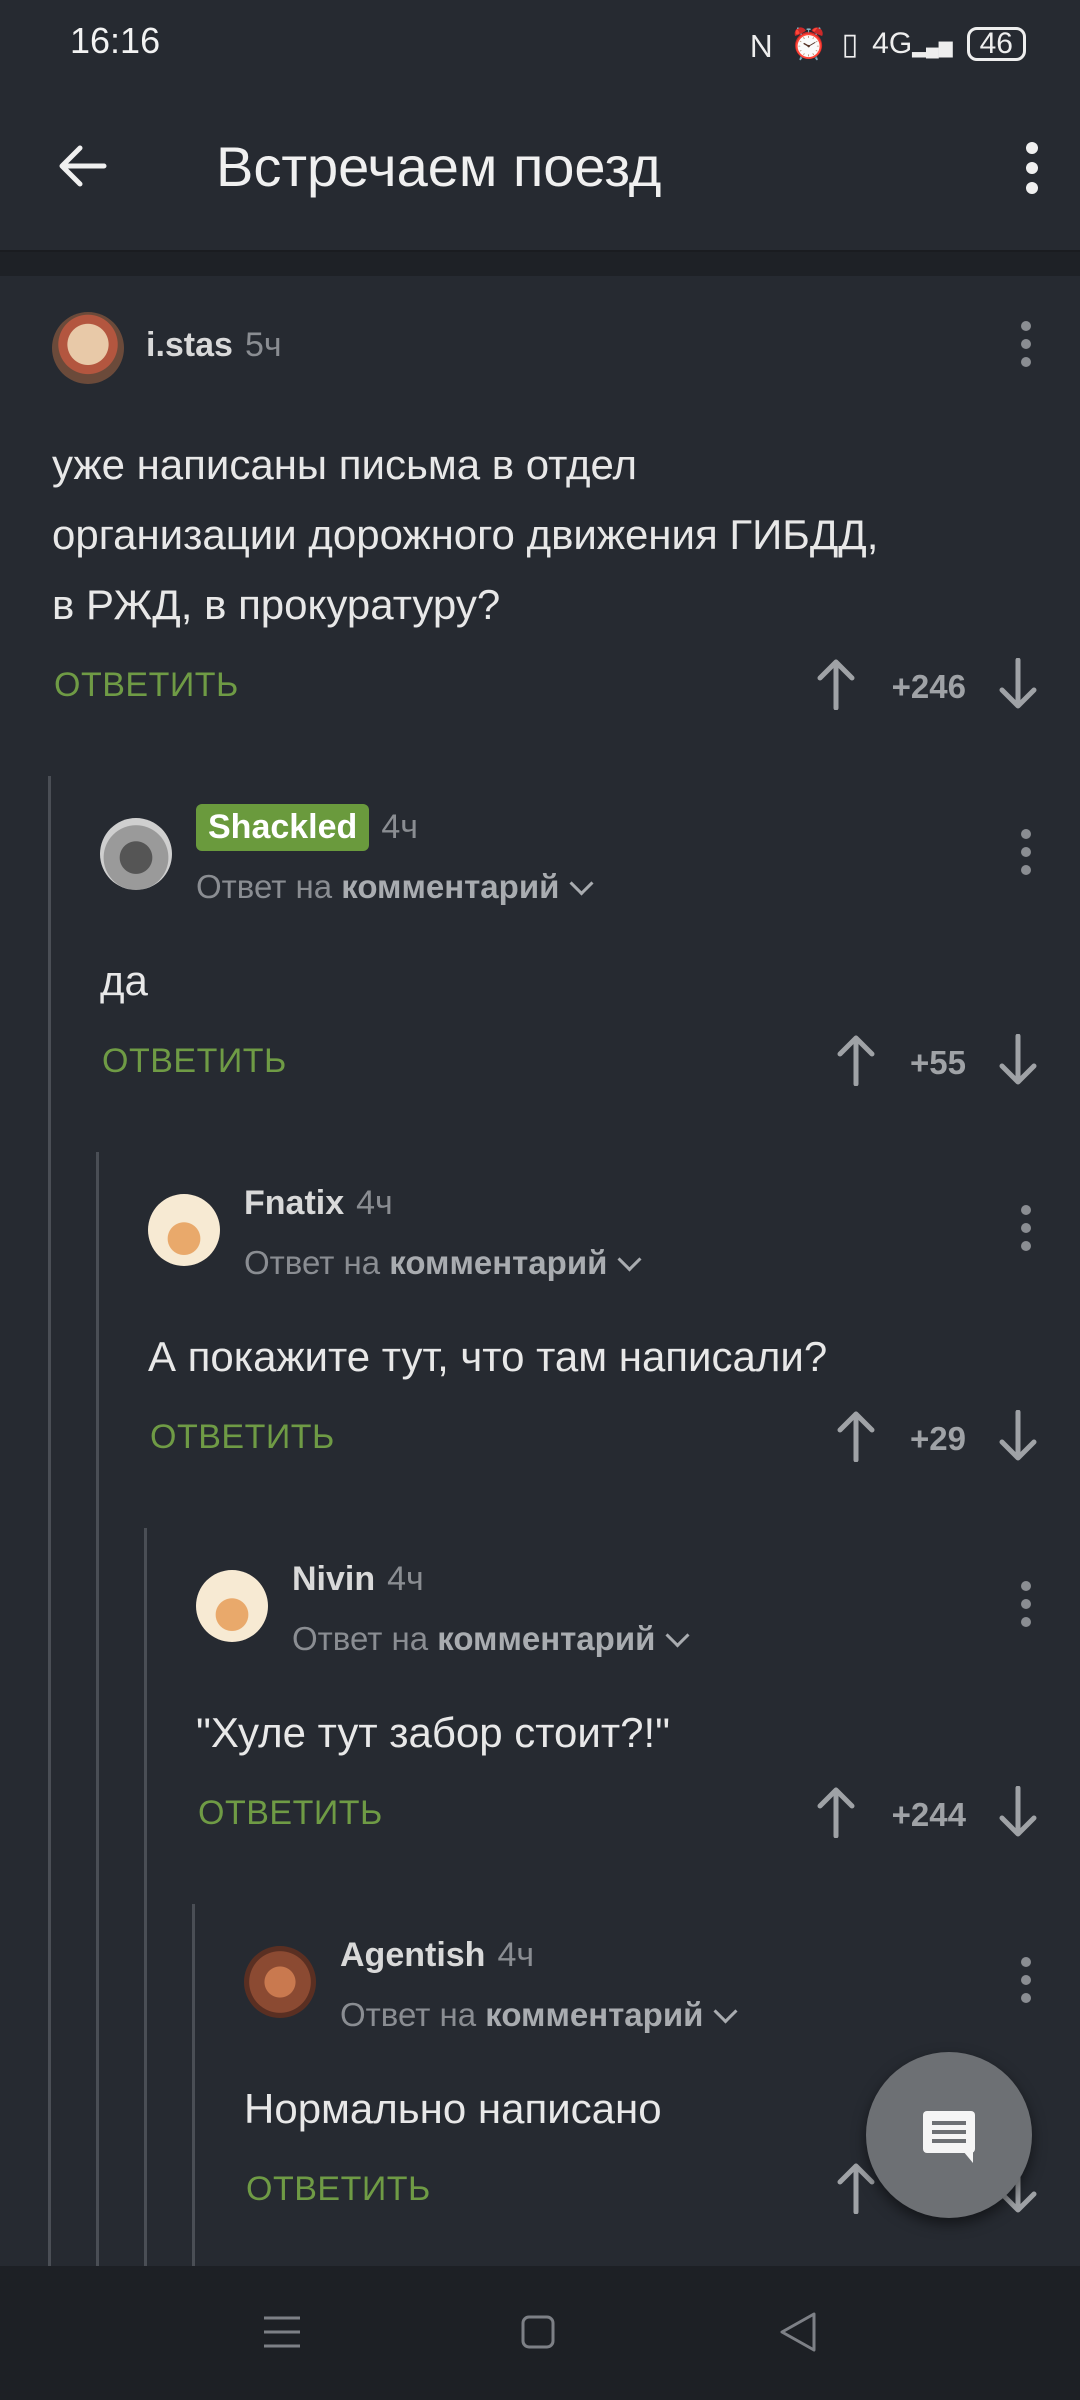 This screenshot has height=2400, width=1080. What do you see at coordinates (115, 40) in the screenshot?
I see `status-time: 16:16` at bounding box center [115, 40].